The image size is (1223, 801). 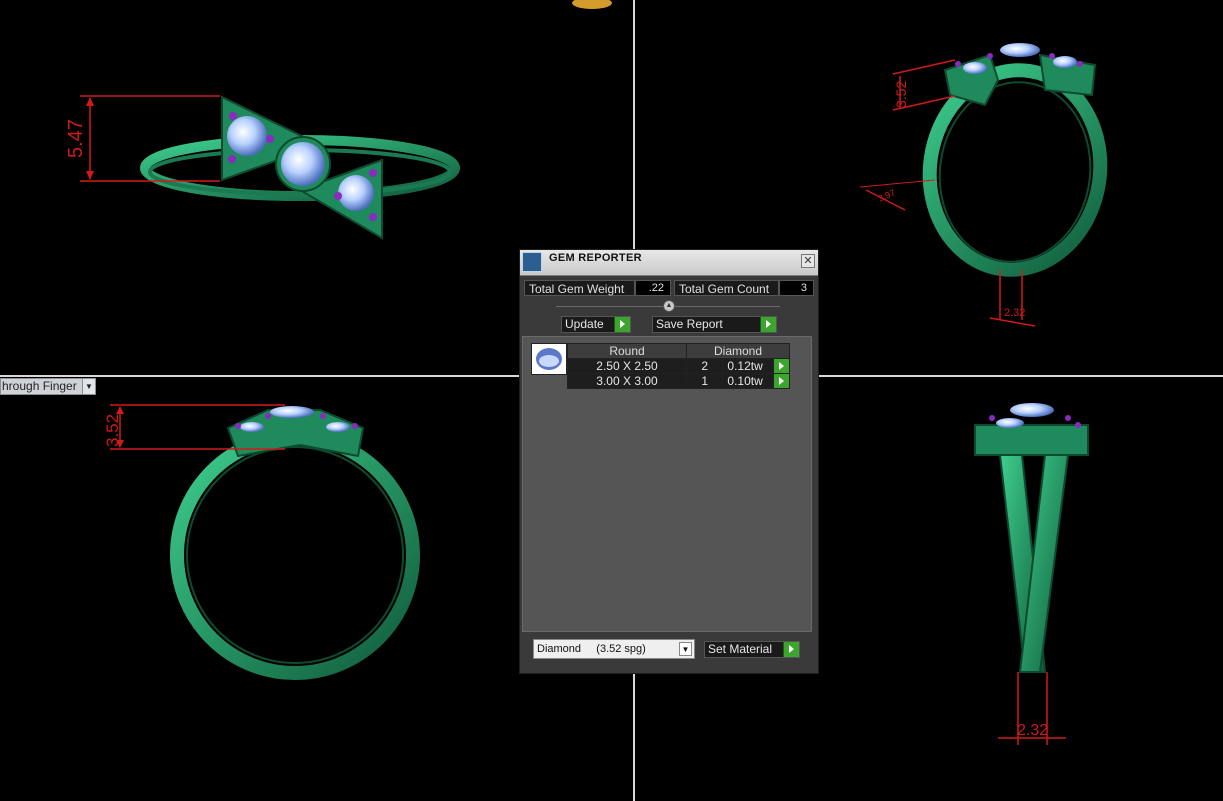 I want to click on gem-weight: 0.10tw, so click(x=748, y=381).